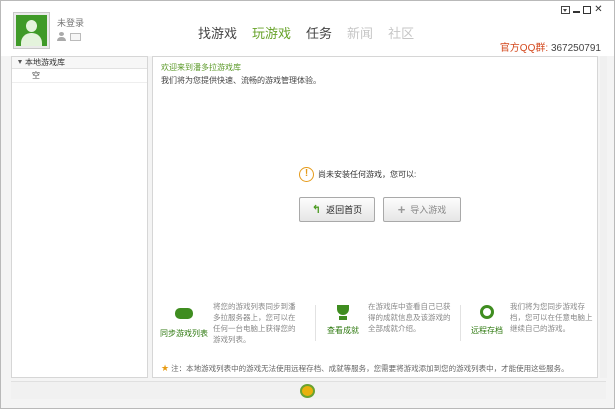 This screenshot has height=409, width=615. Describe the element at coordinates (401, 209) in the screenshot. I see `plus-icon: +` at that location.